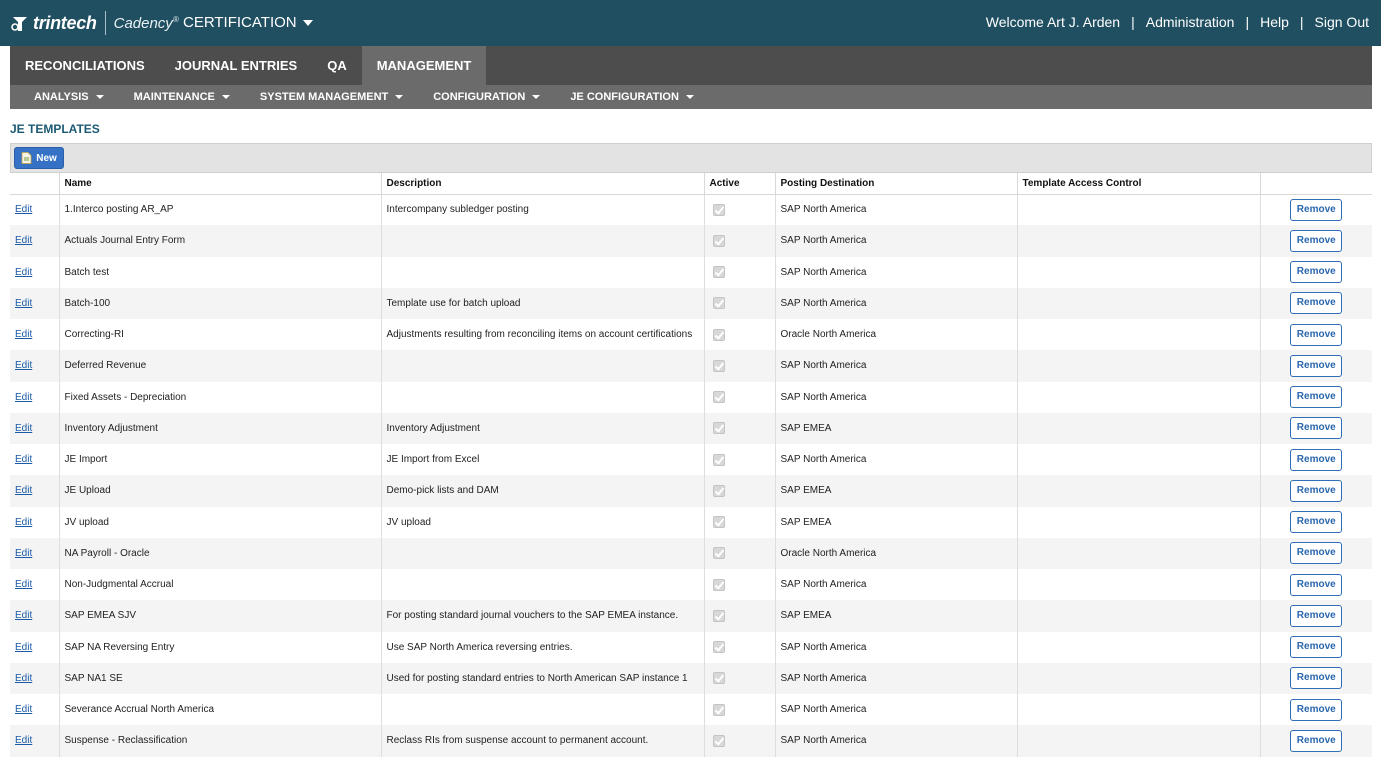 This screenshot has width=1381, height=757. Describe the element at coordinates (94, 23) in the screenshot. I see `brand-logo: trintech Cadency®` at that location.